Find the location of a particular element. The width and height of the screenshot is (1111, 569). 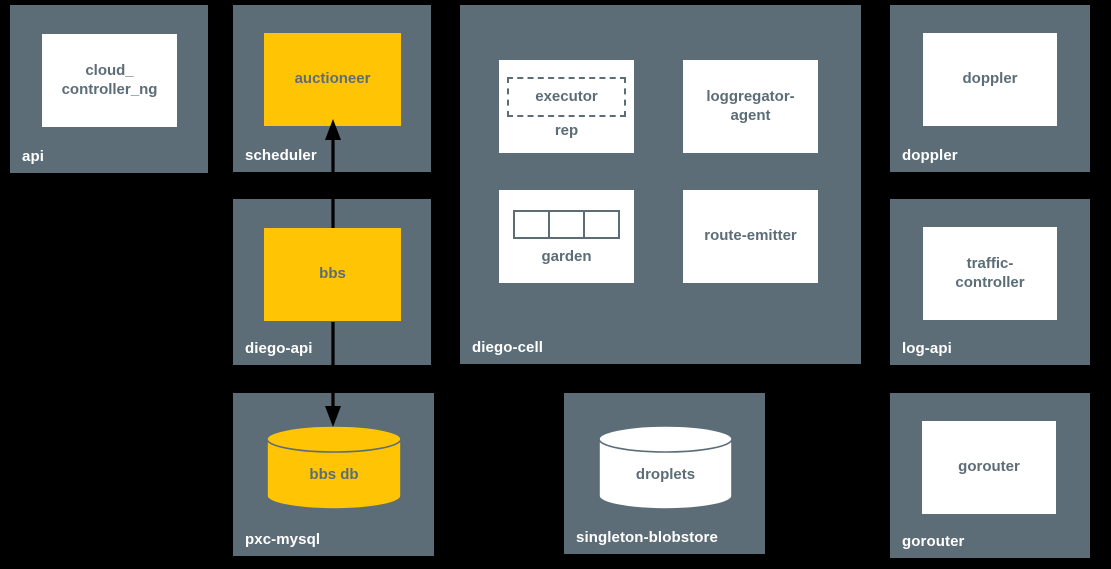

process-loggregator-agent: loggregator- agent is located at coordinates (750, 106).